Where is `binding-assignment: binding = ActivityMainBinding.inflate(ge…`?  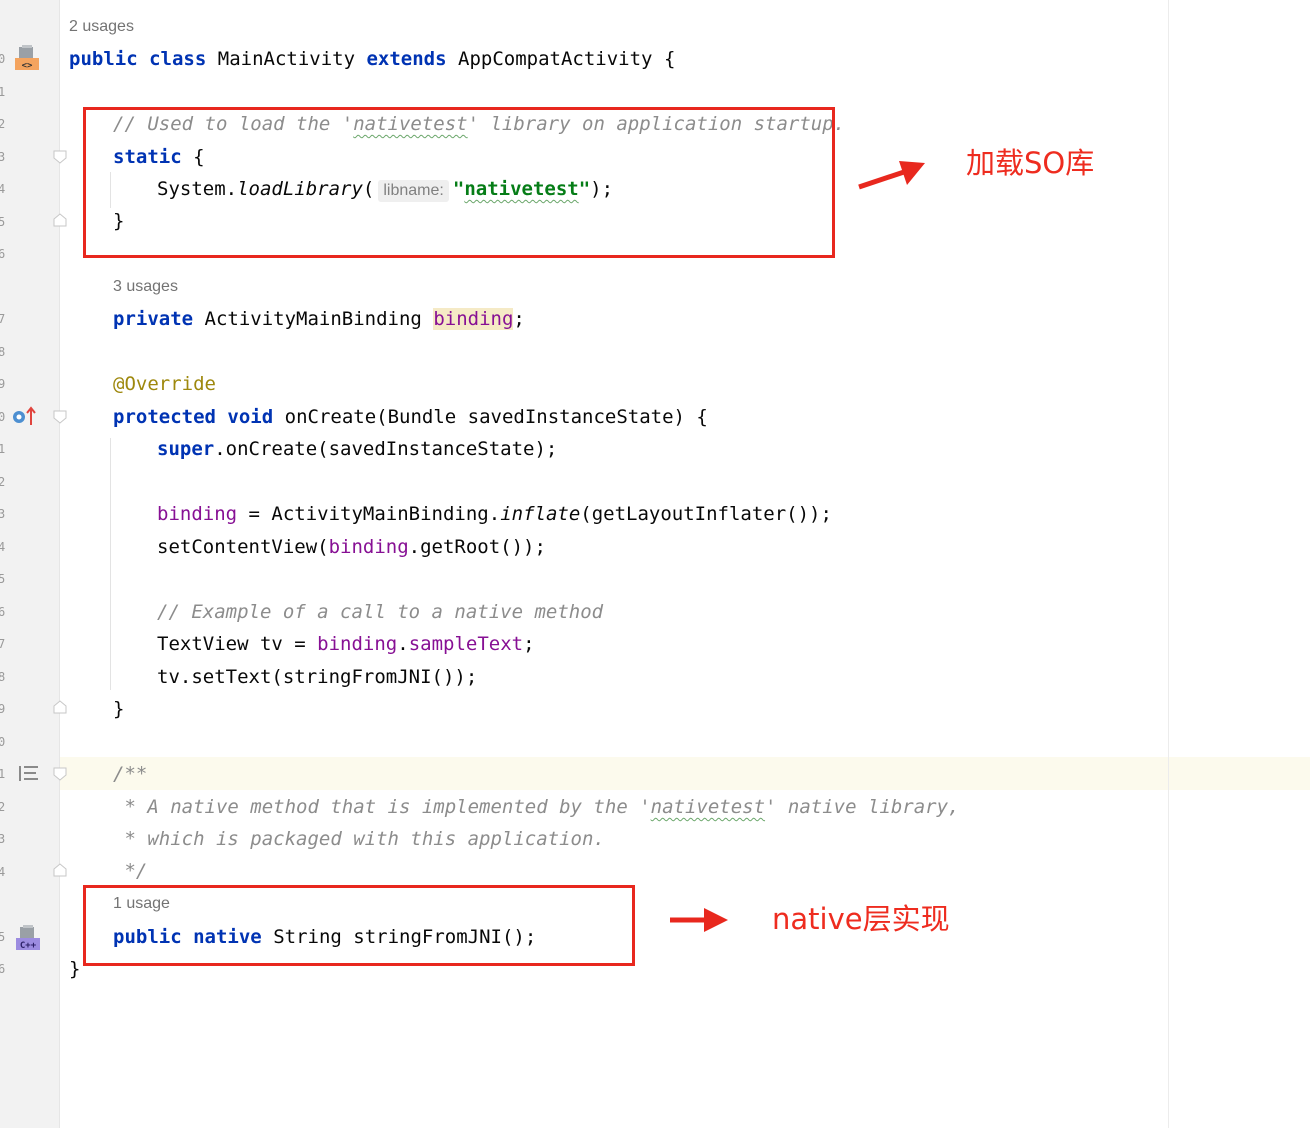 binding-assignment: binding = ActivityMainBinding.inflate(ge… is located at coordinates (494, 514).